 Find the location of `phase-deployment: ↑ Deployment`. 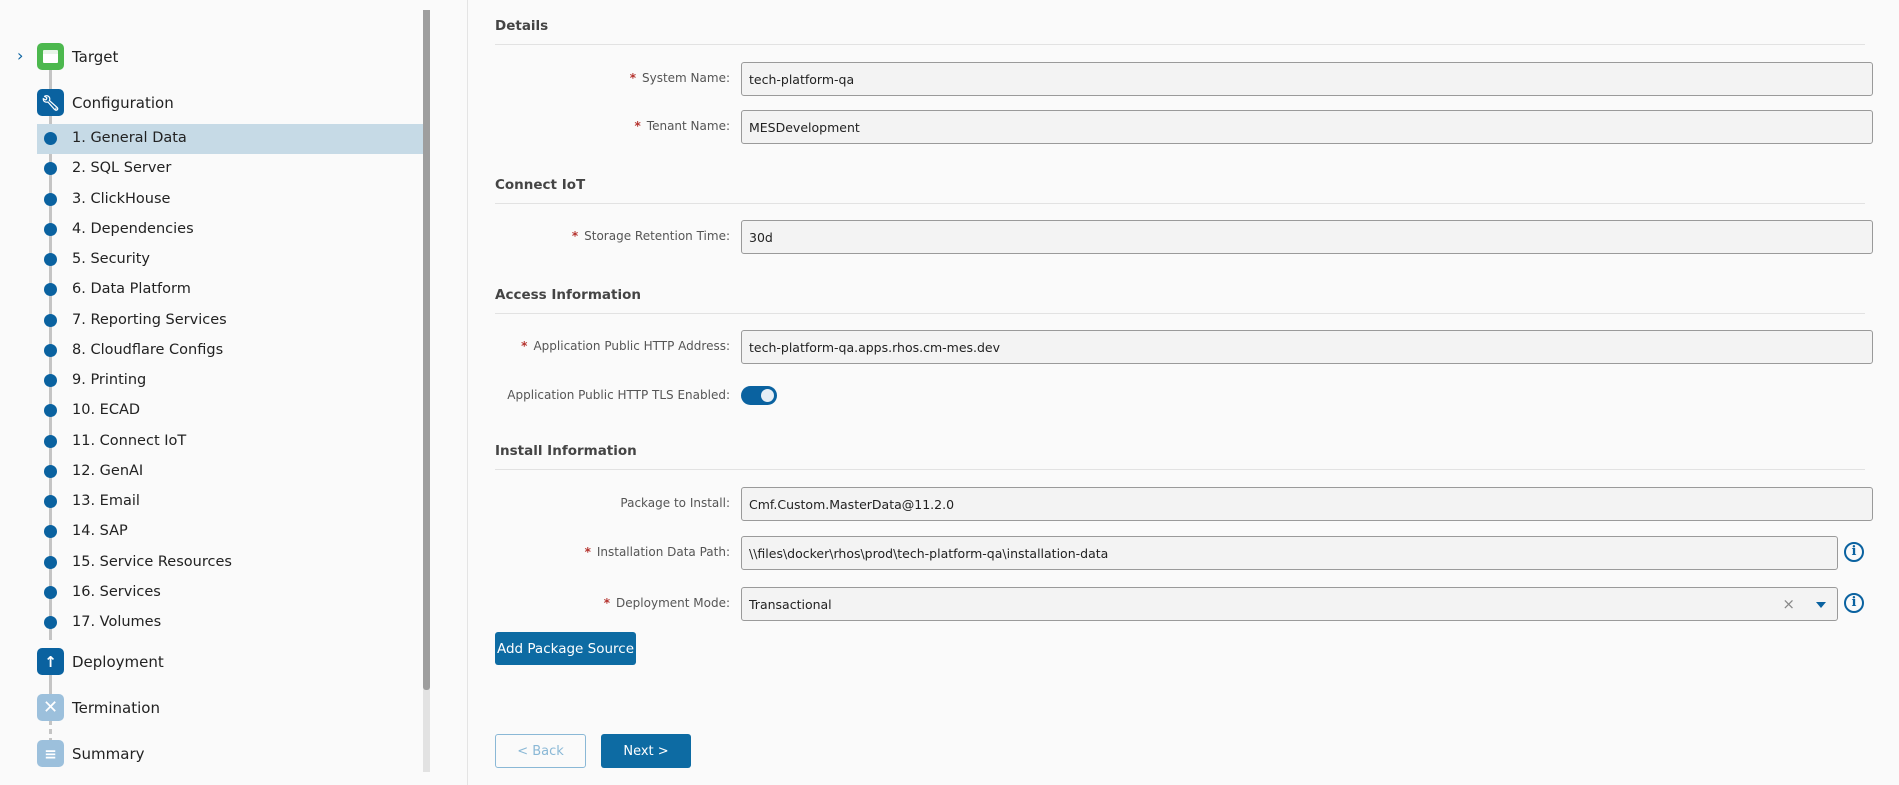

phase-deployment: ↑ Deployment is located at coordinates (212, 661).